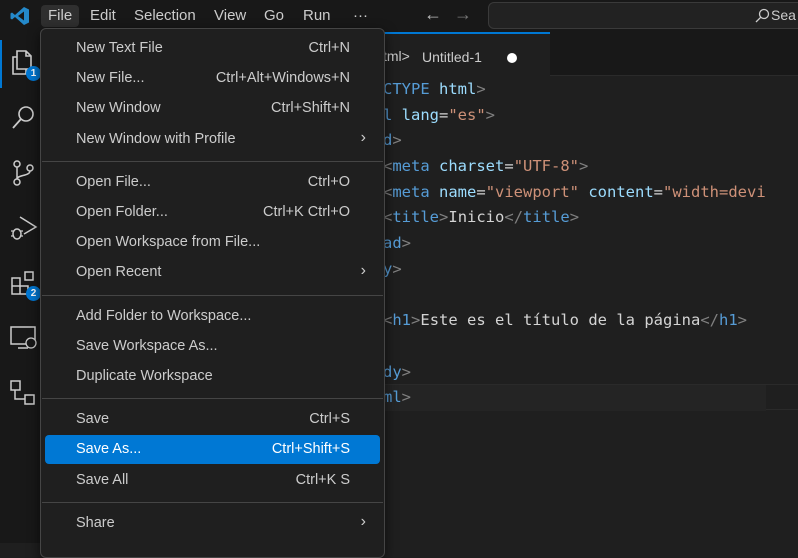 The height and width of the screenshot is (558, 798). I want to click on menu-go: Go, so click(274, 16).